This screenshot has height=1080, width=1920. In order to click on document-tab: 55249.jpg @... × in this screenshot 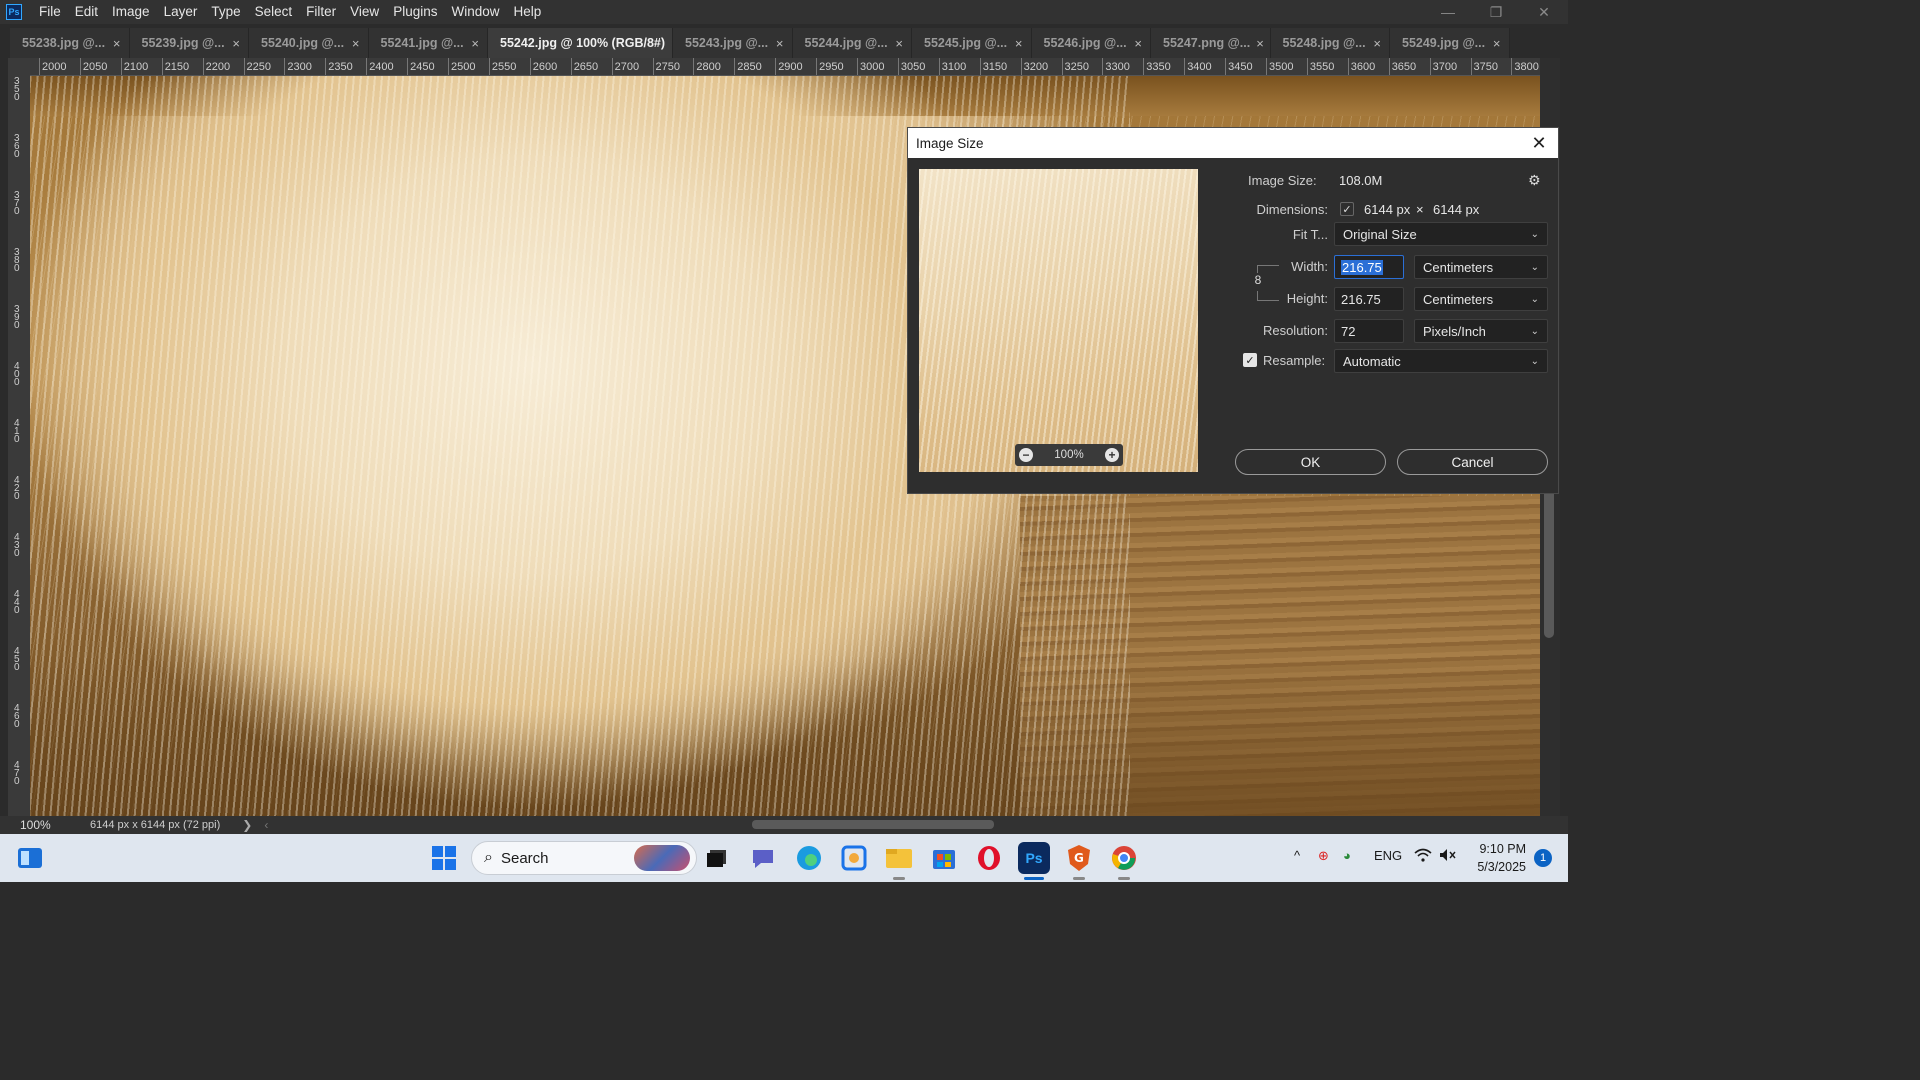, I will do `click(1450, 43)`.